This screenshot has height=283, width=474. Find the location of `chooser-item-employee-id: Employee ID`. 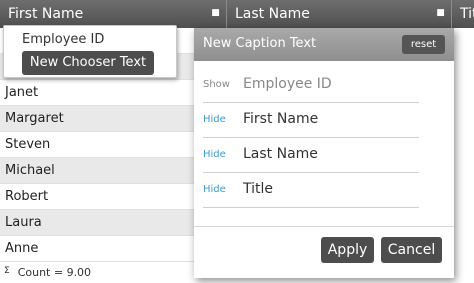

chooser-item-employee-id: Employee ID is located at coordinates (63, 39).